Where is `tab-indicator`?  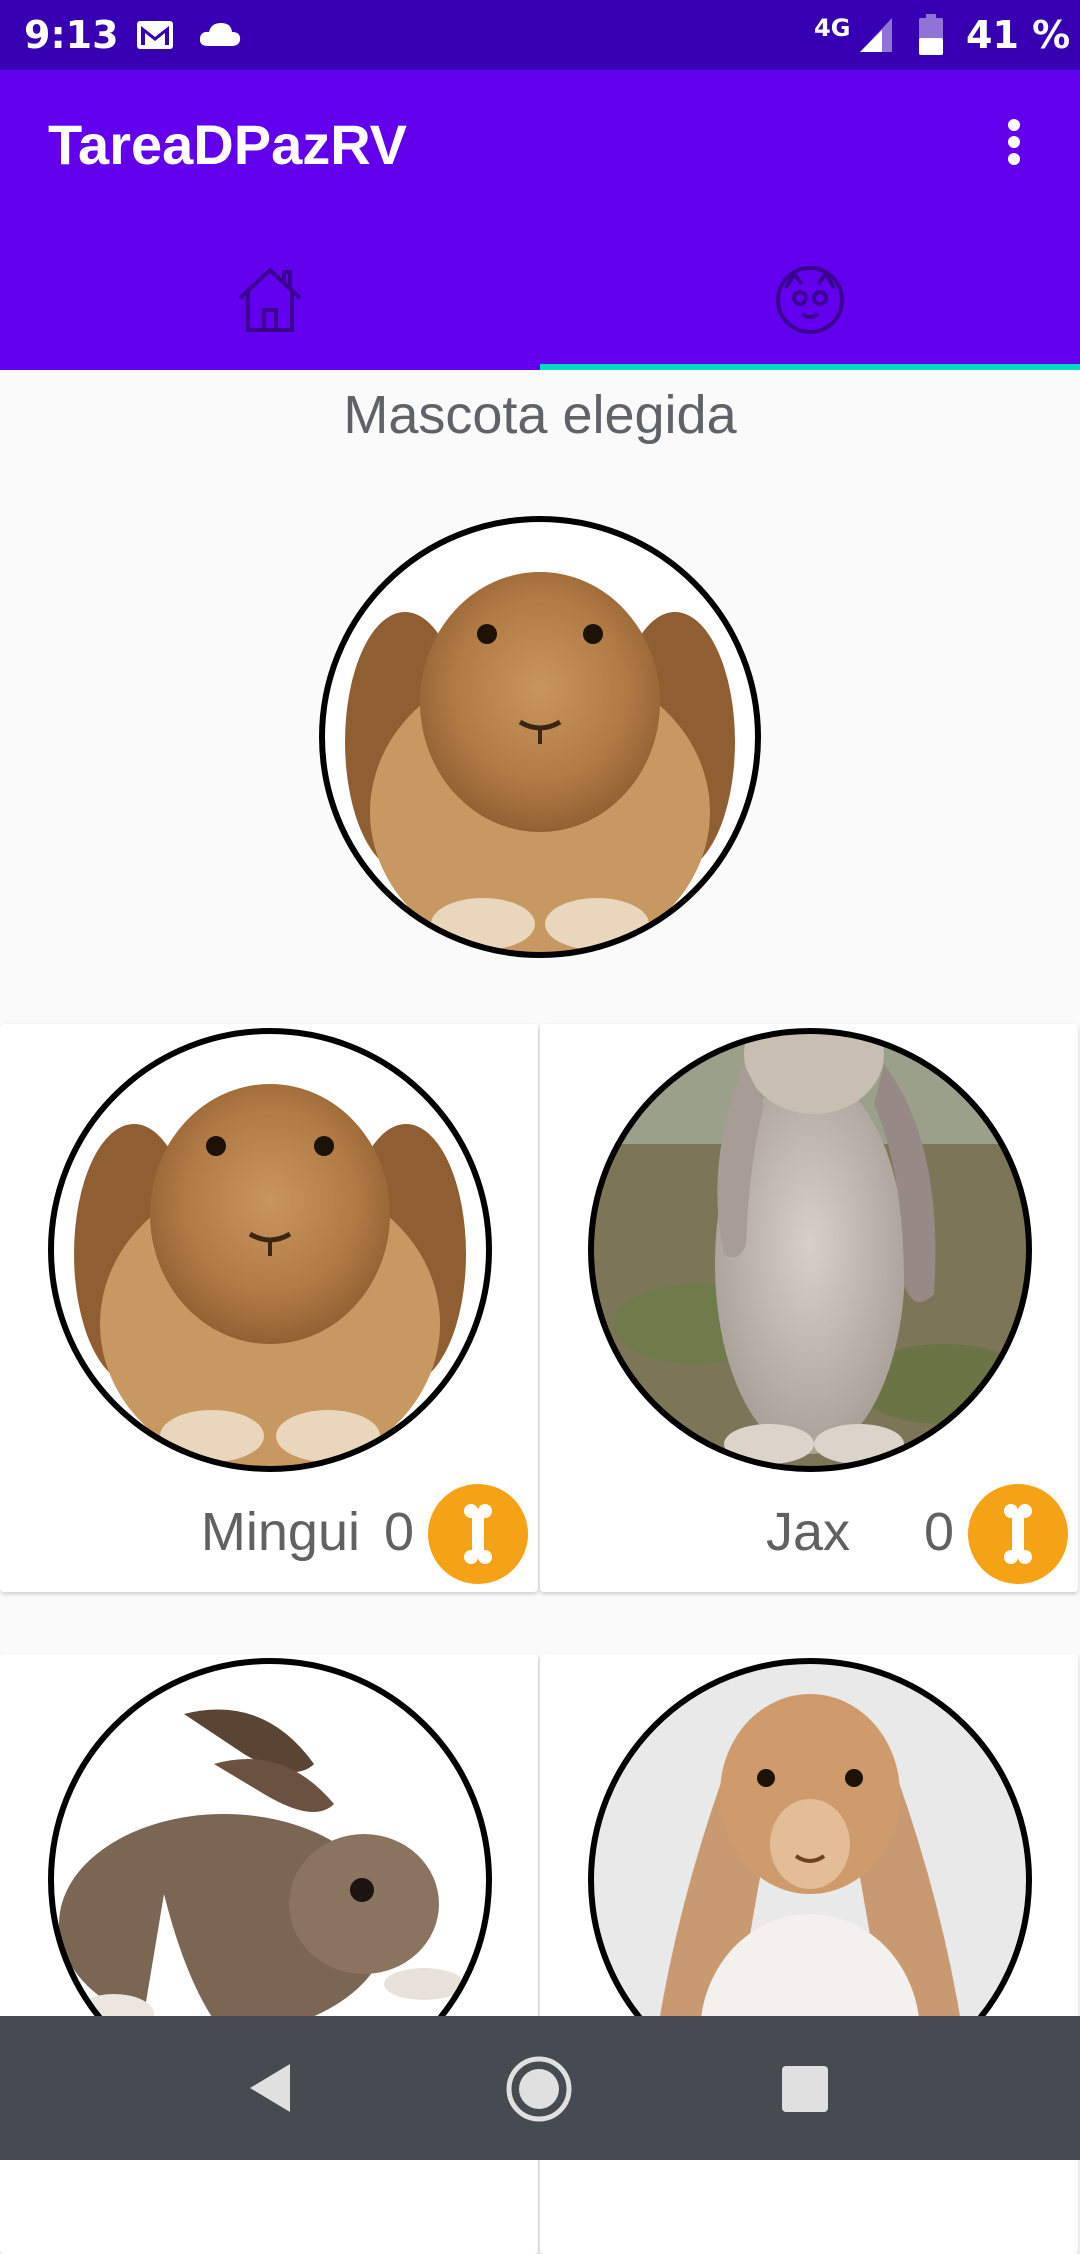
tab-indicator is located at coordinates (810, 367).